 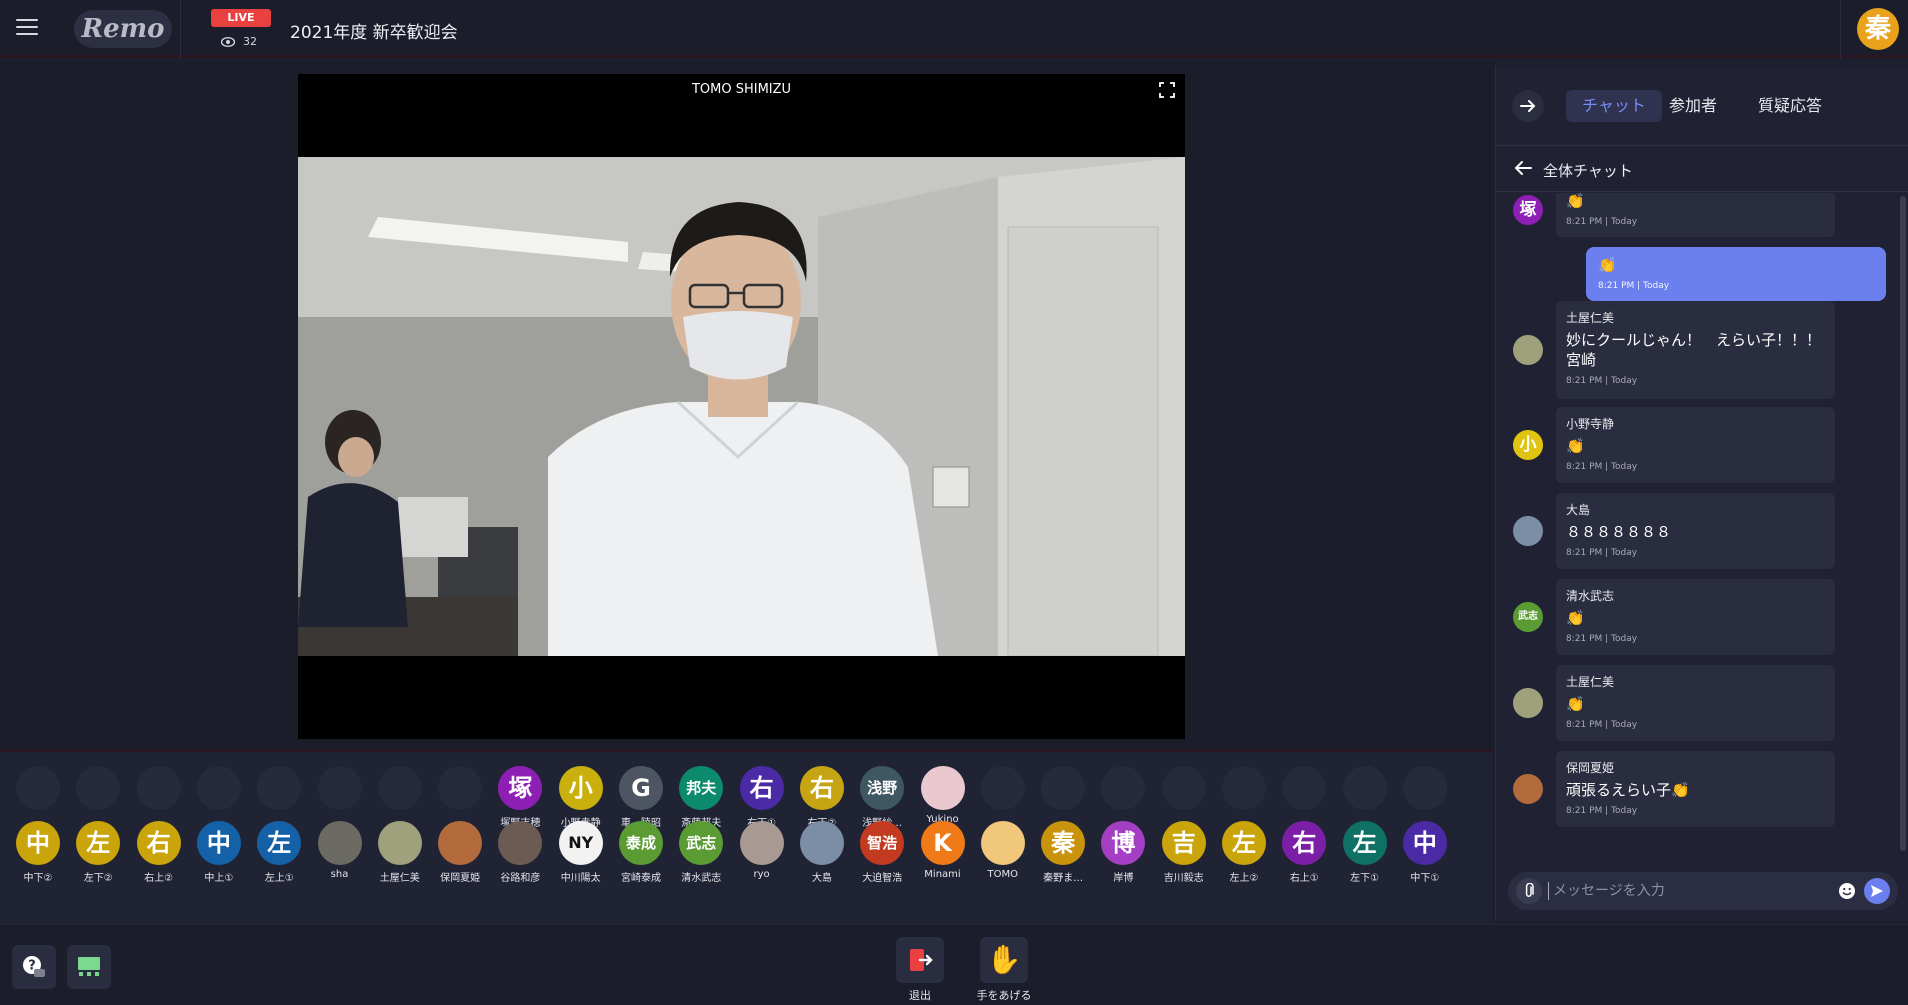 What do you see at coordinates (89, 967) in the screenshot?
I see `floor-plan-button` at bounding box center [89, 967].